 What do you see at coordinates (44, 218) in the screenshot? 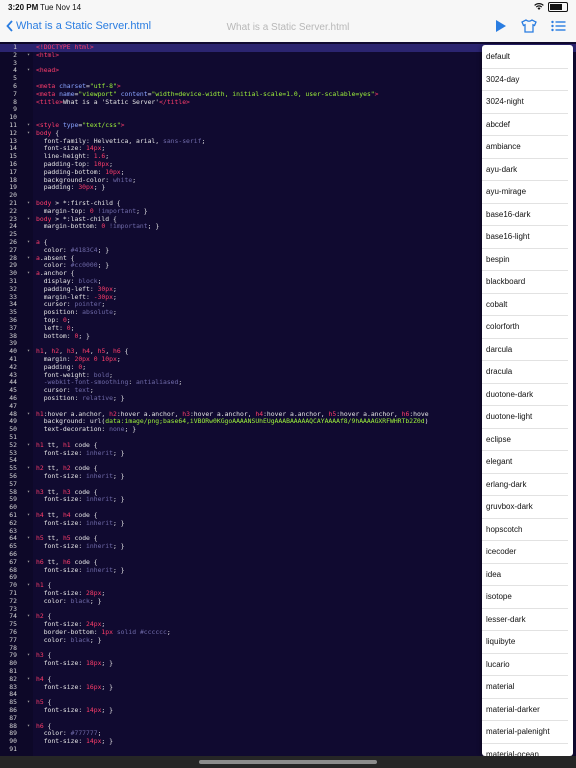
I see `code-token: body` at bounding box center [44, 218].